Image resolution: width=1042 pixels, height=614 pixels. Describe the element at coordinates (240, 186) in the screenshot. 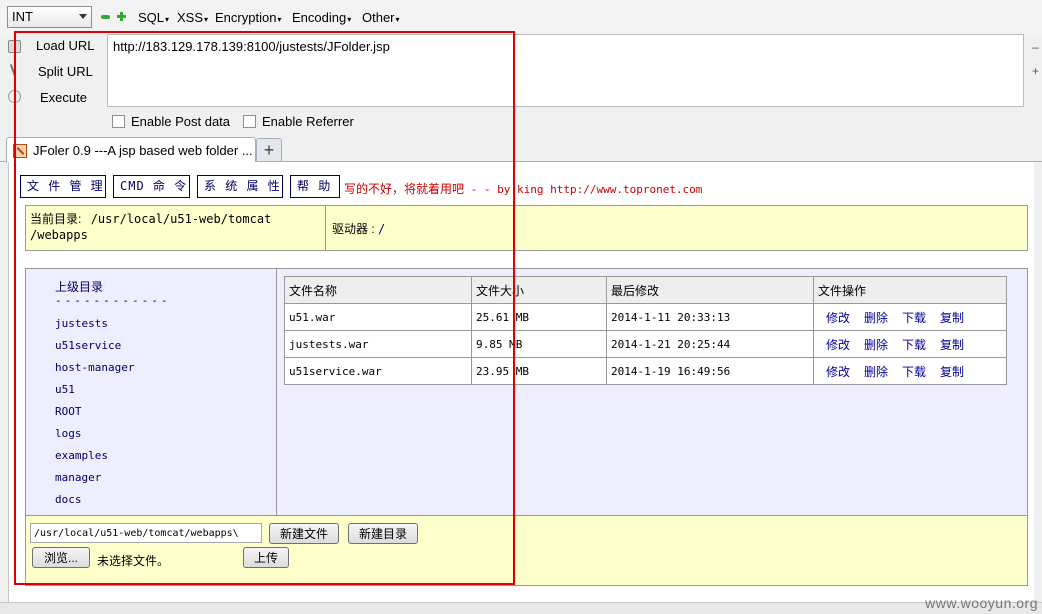

I see `nav-system-properties: 系 统 属 性` at that location.